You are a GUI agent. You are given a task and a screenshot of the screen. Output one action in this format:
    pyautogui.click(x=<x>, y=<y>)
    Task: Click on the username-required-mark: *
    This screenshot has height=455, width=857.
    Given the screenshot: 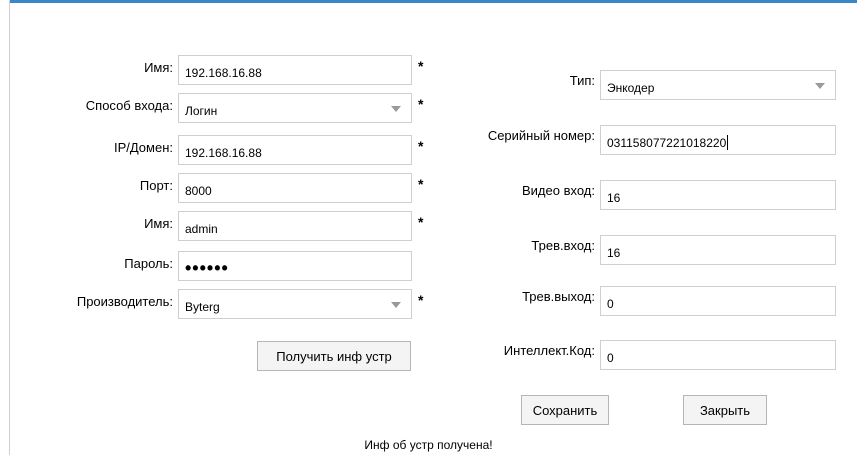 What is the action you would take?
    pyautogui.click(x=421, y=222)
    